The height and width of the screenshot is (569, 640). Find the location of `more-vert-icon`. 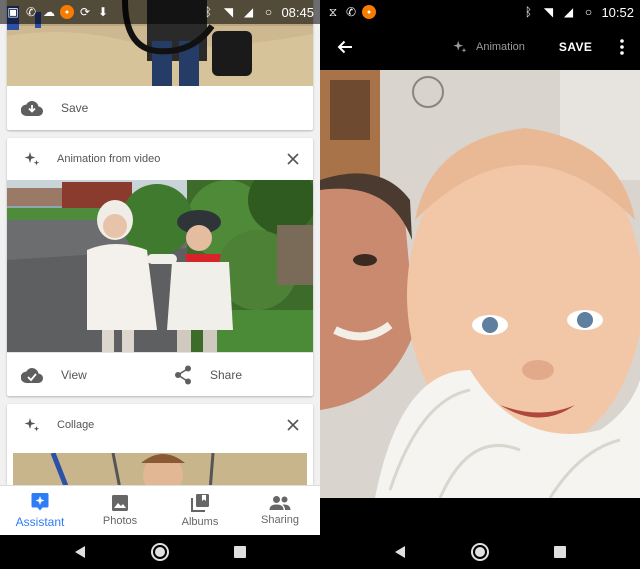

more-vert-icon is located at coordinates (622, 47).